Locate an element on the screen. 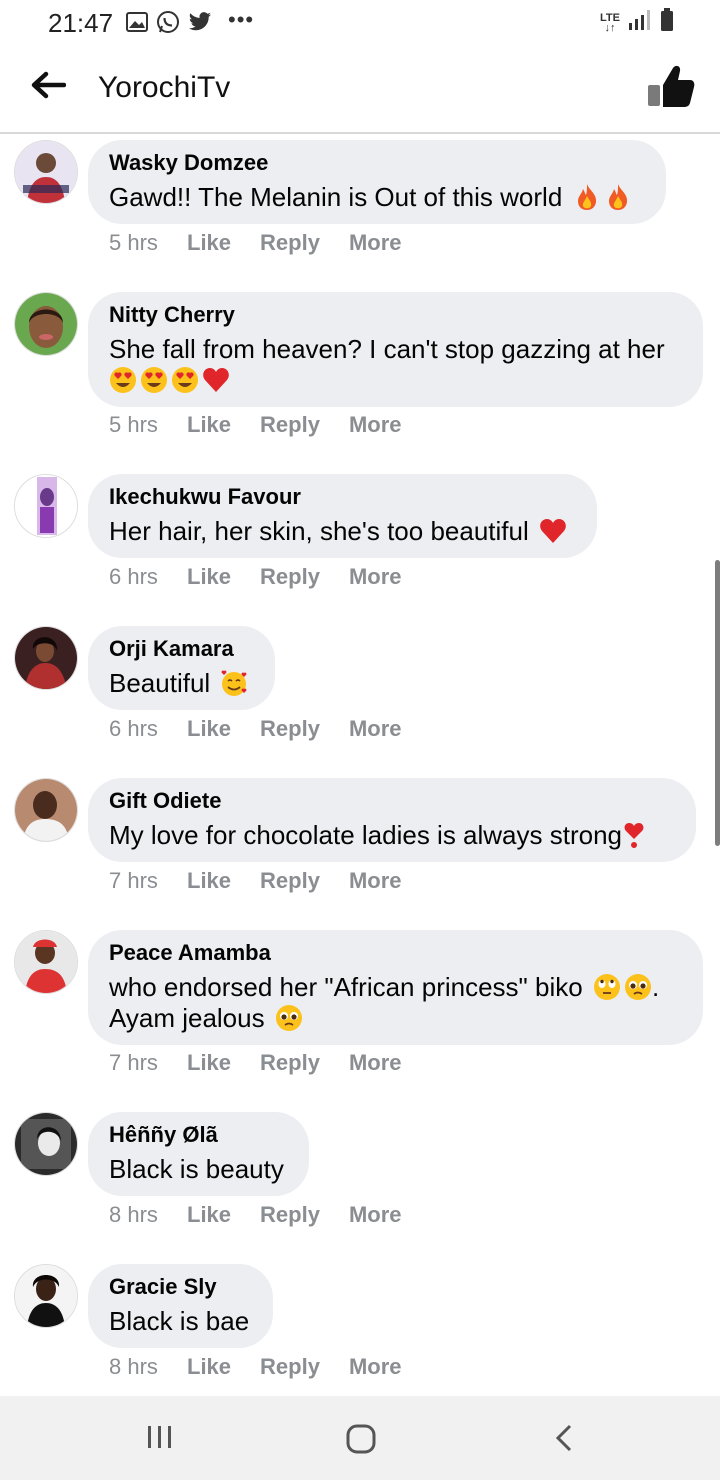 The height and width of the screenshot is (1480, 720). recent-apps-button is located at coordinates (162, 1439).